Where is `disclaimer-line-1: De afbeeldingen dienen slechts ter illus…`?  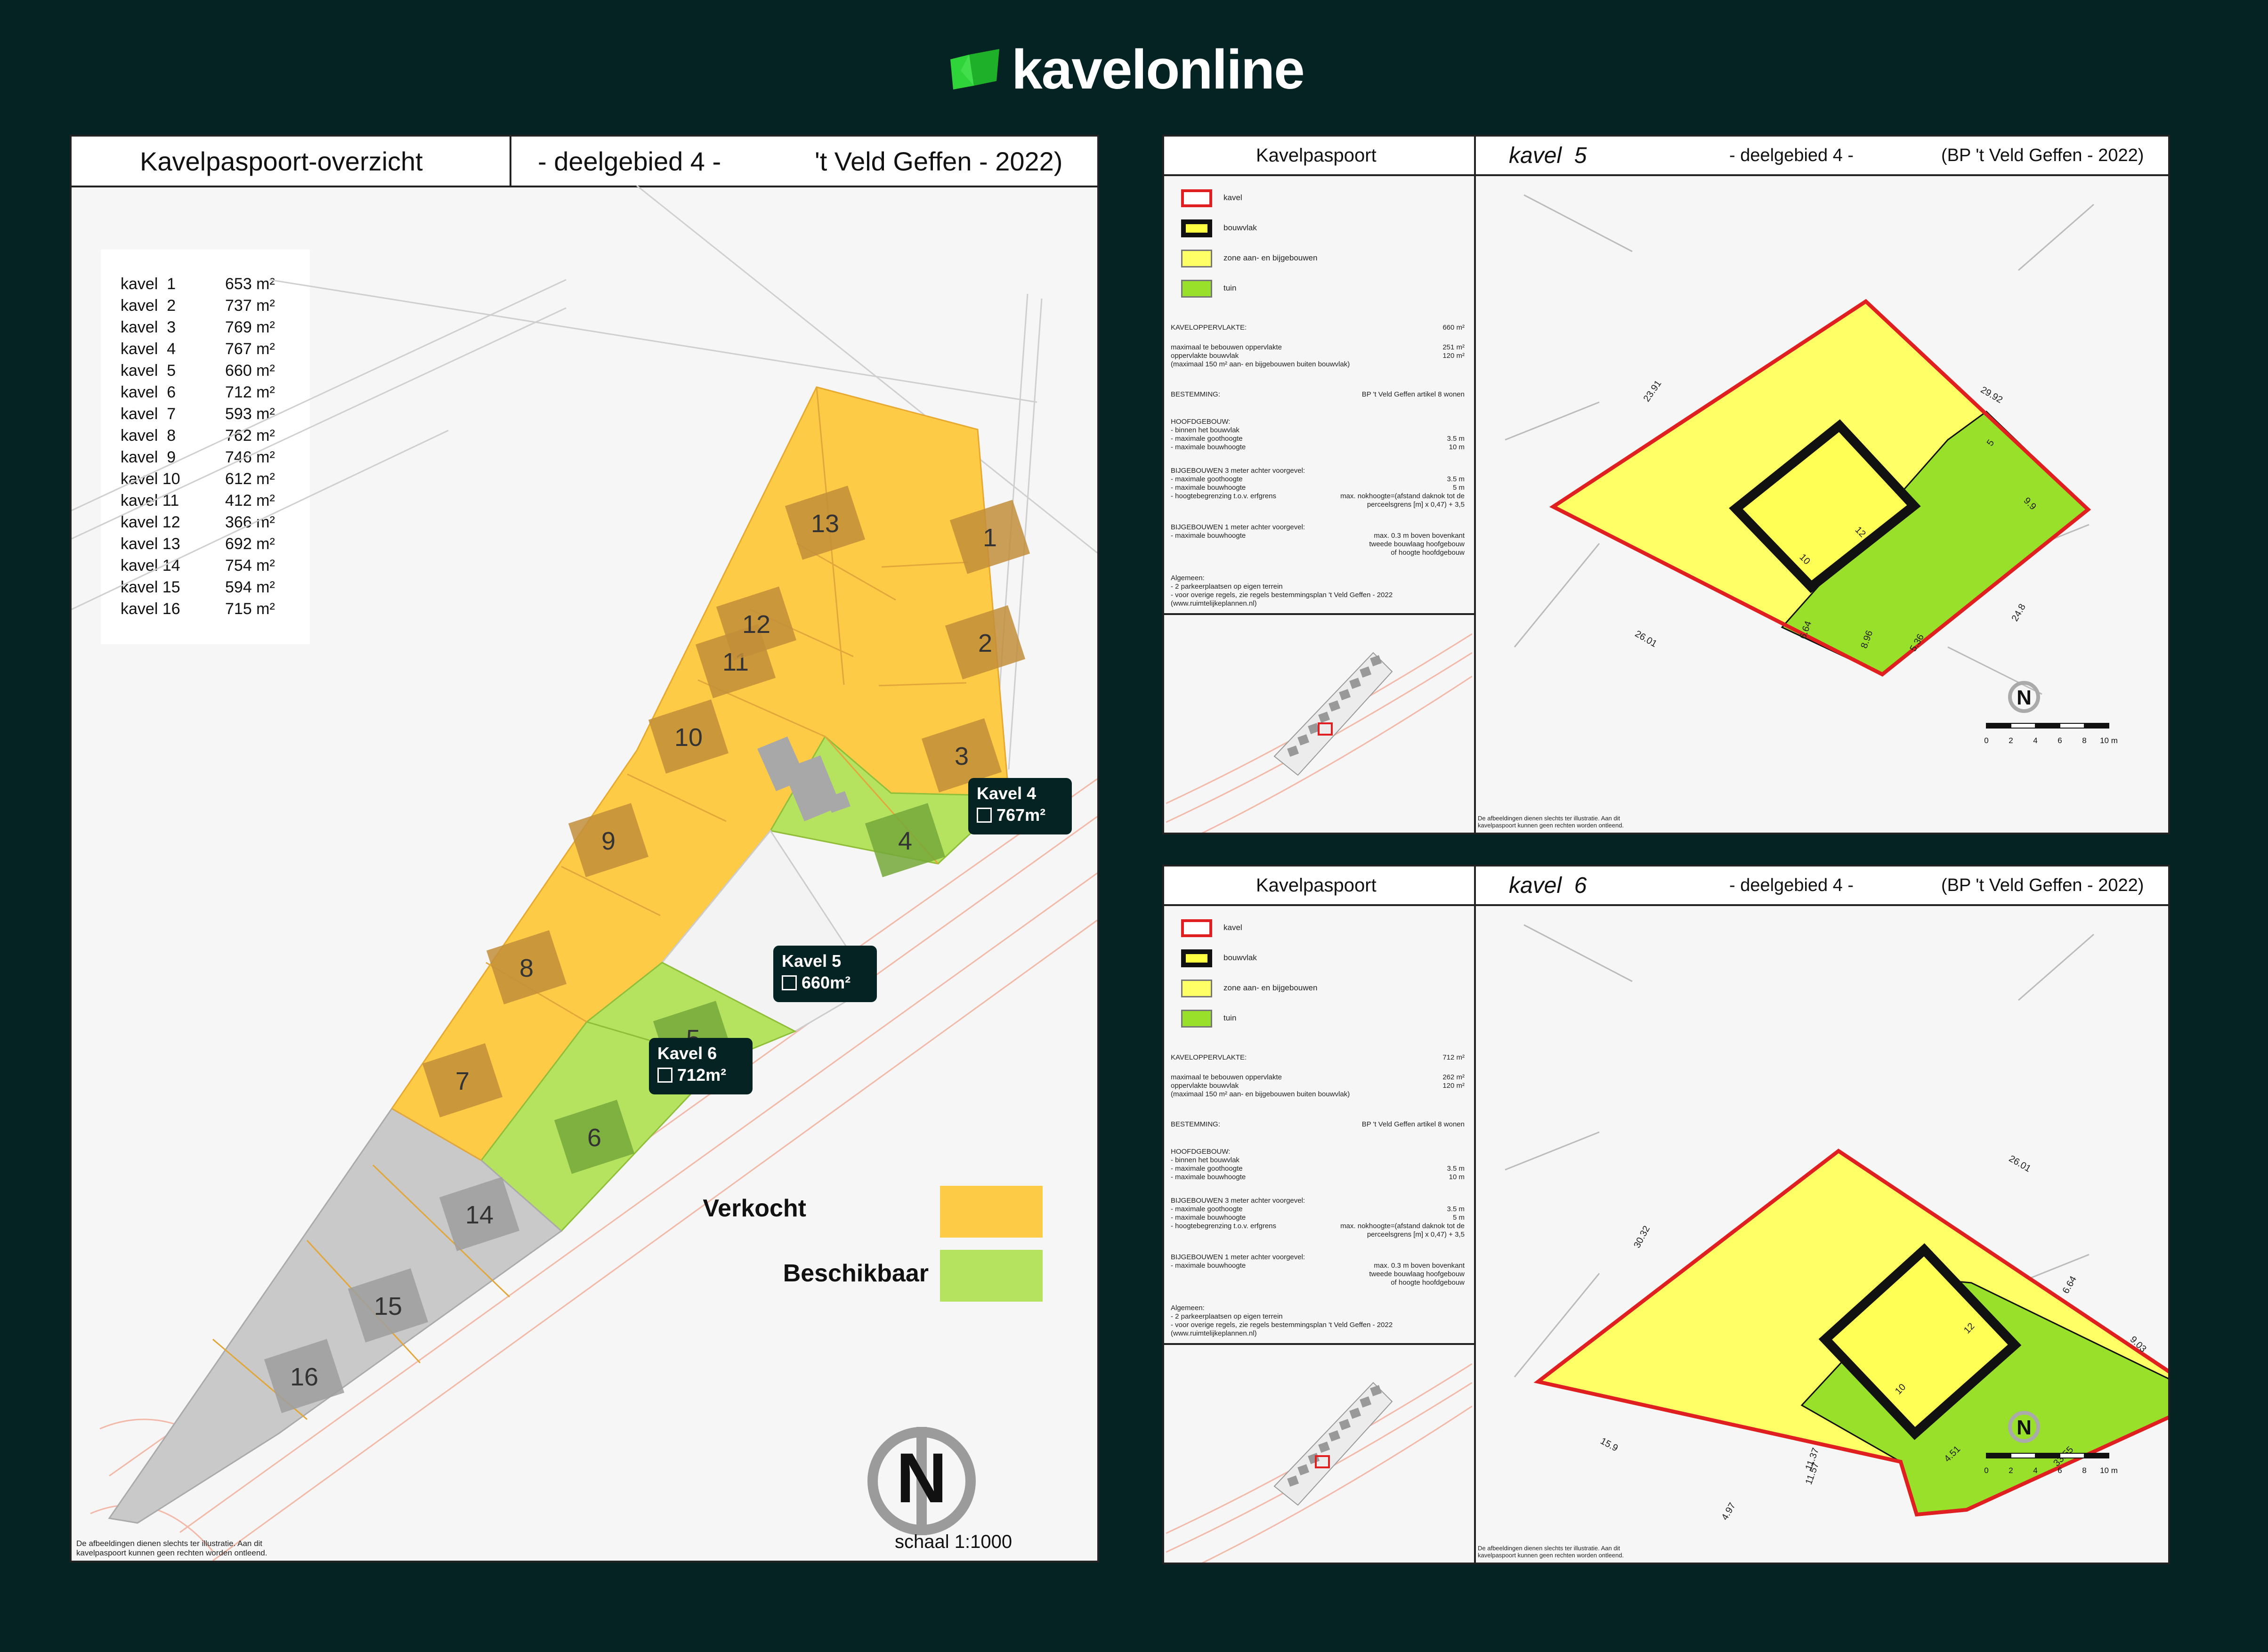
disclaimer-line-1: De afbeeldingen dienen slechts ter illus… is located at coordinates (169, 1543).